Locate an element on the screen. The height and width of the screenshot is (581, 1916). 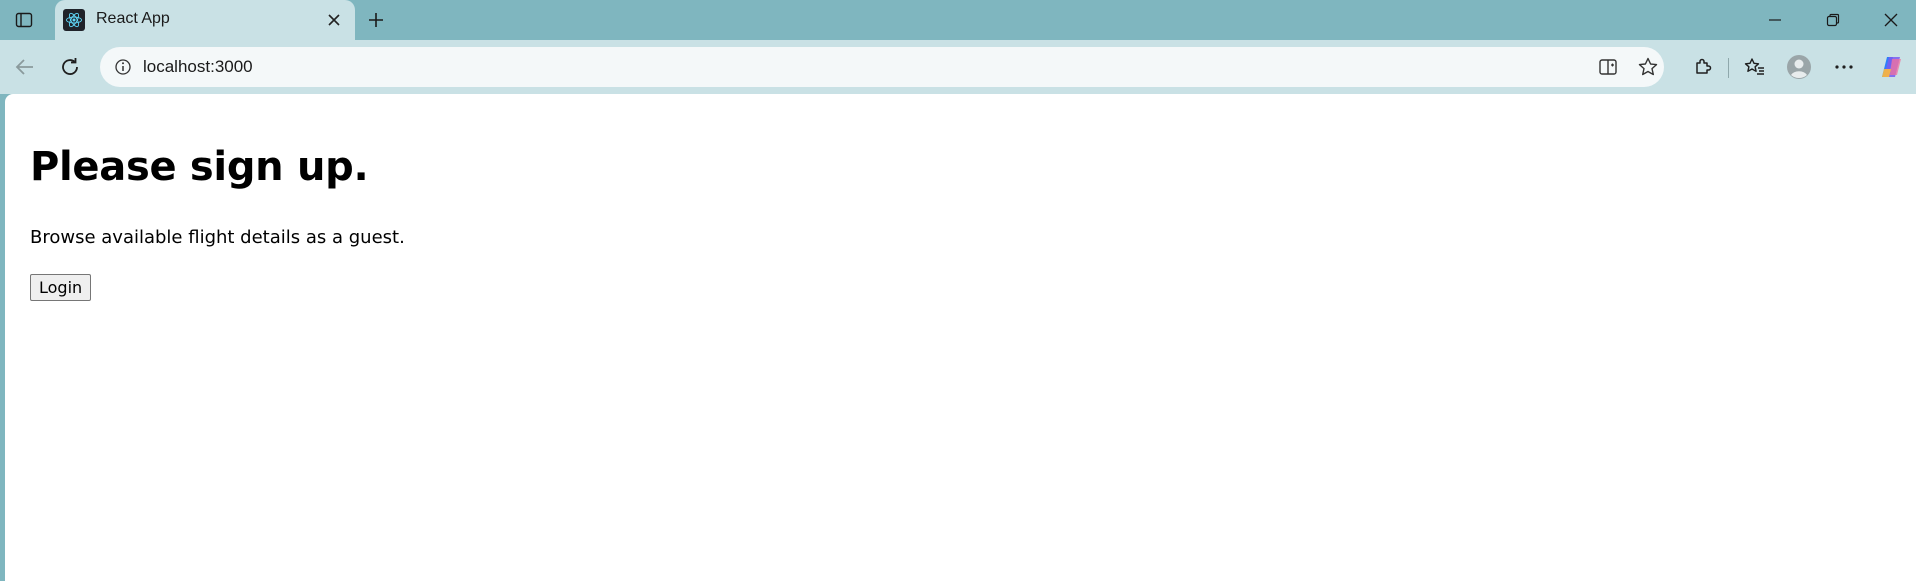
address-bar: localhost:3000 is located at coordinates (882, 67).